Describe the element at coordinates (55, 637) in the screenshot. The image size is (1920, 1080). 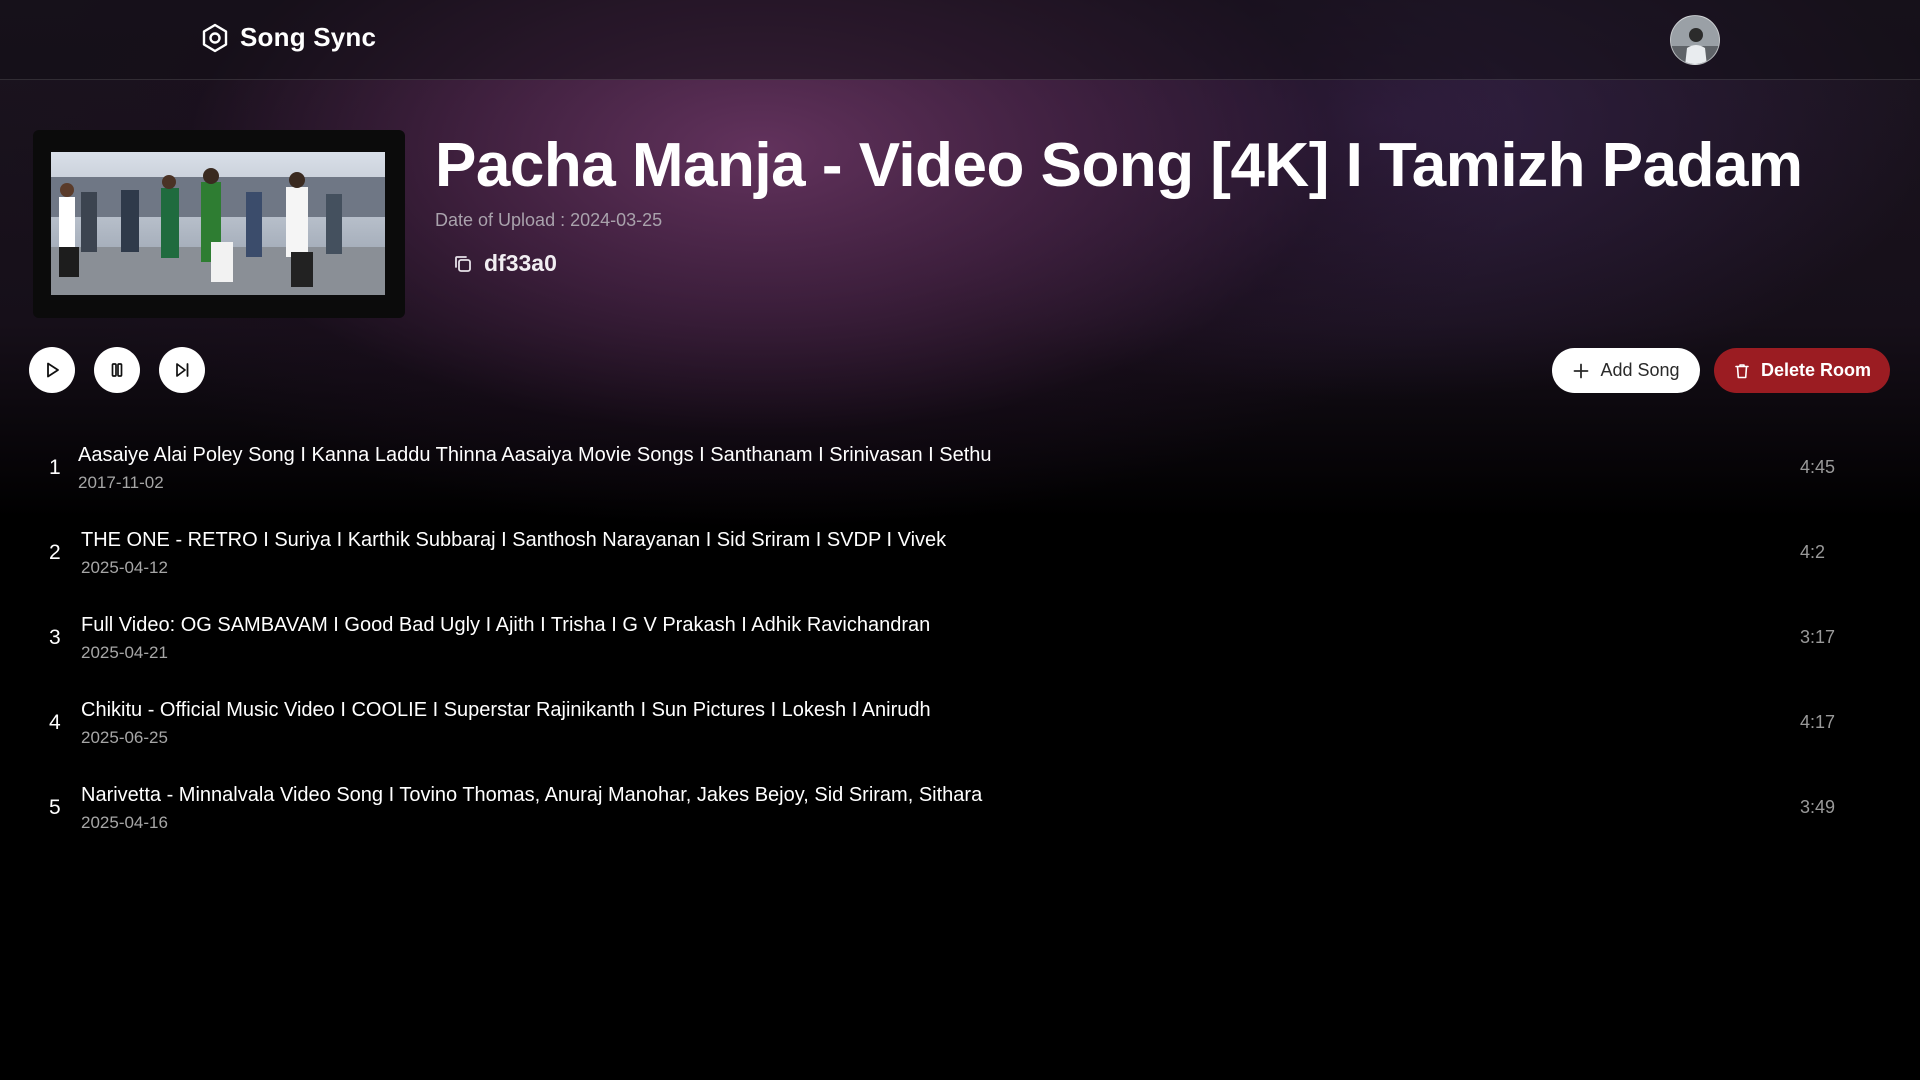
I see `song-index: 3` at that location.